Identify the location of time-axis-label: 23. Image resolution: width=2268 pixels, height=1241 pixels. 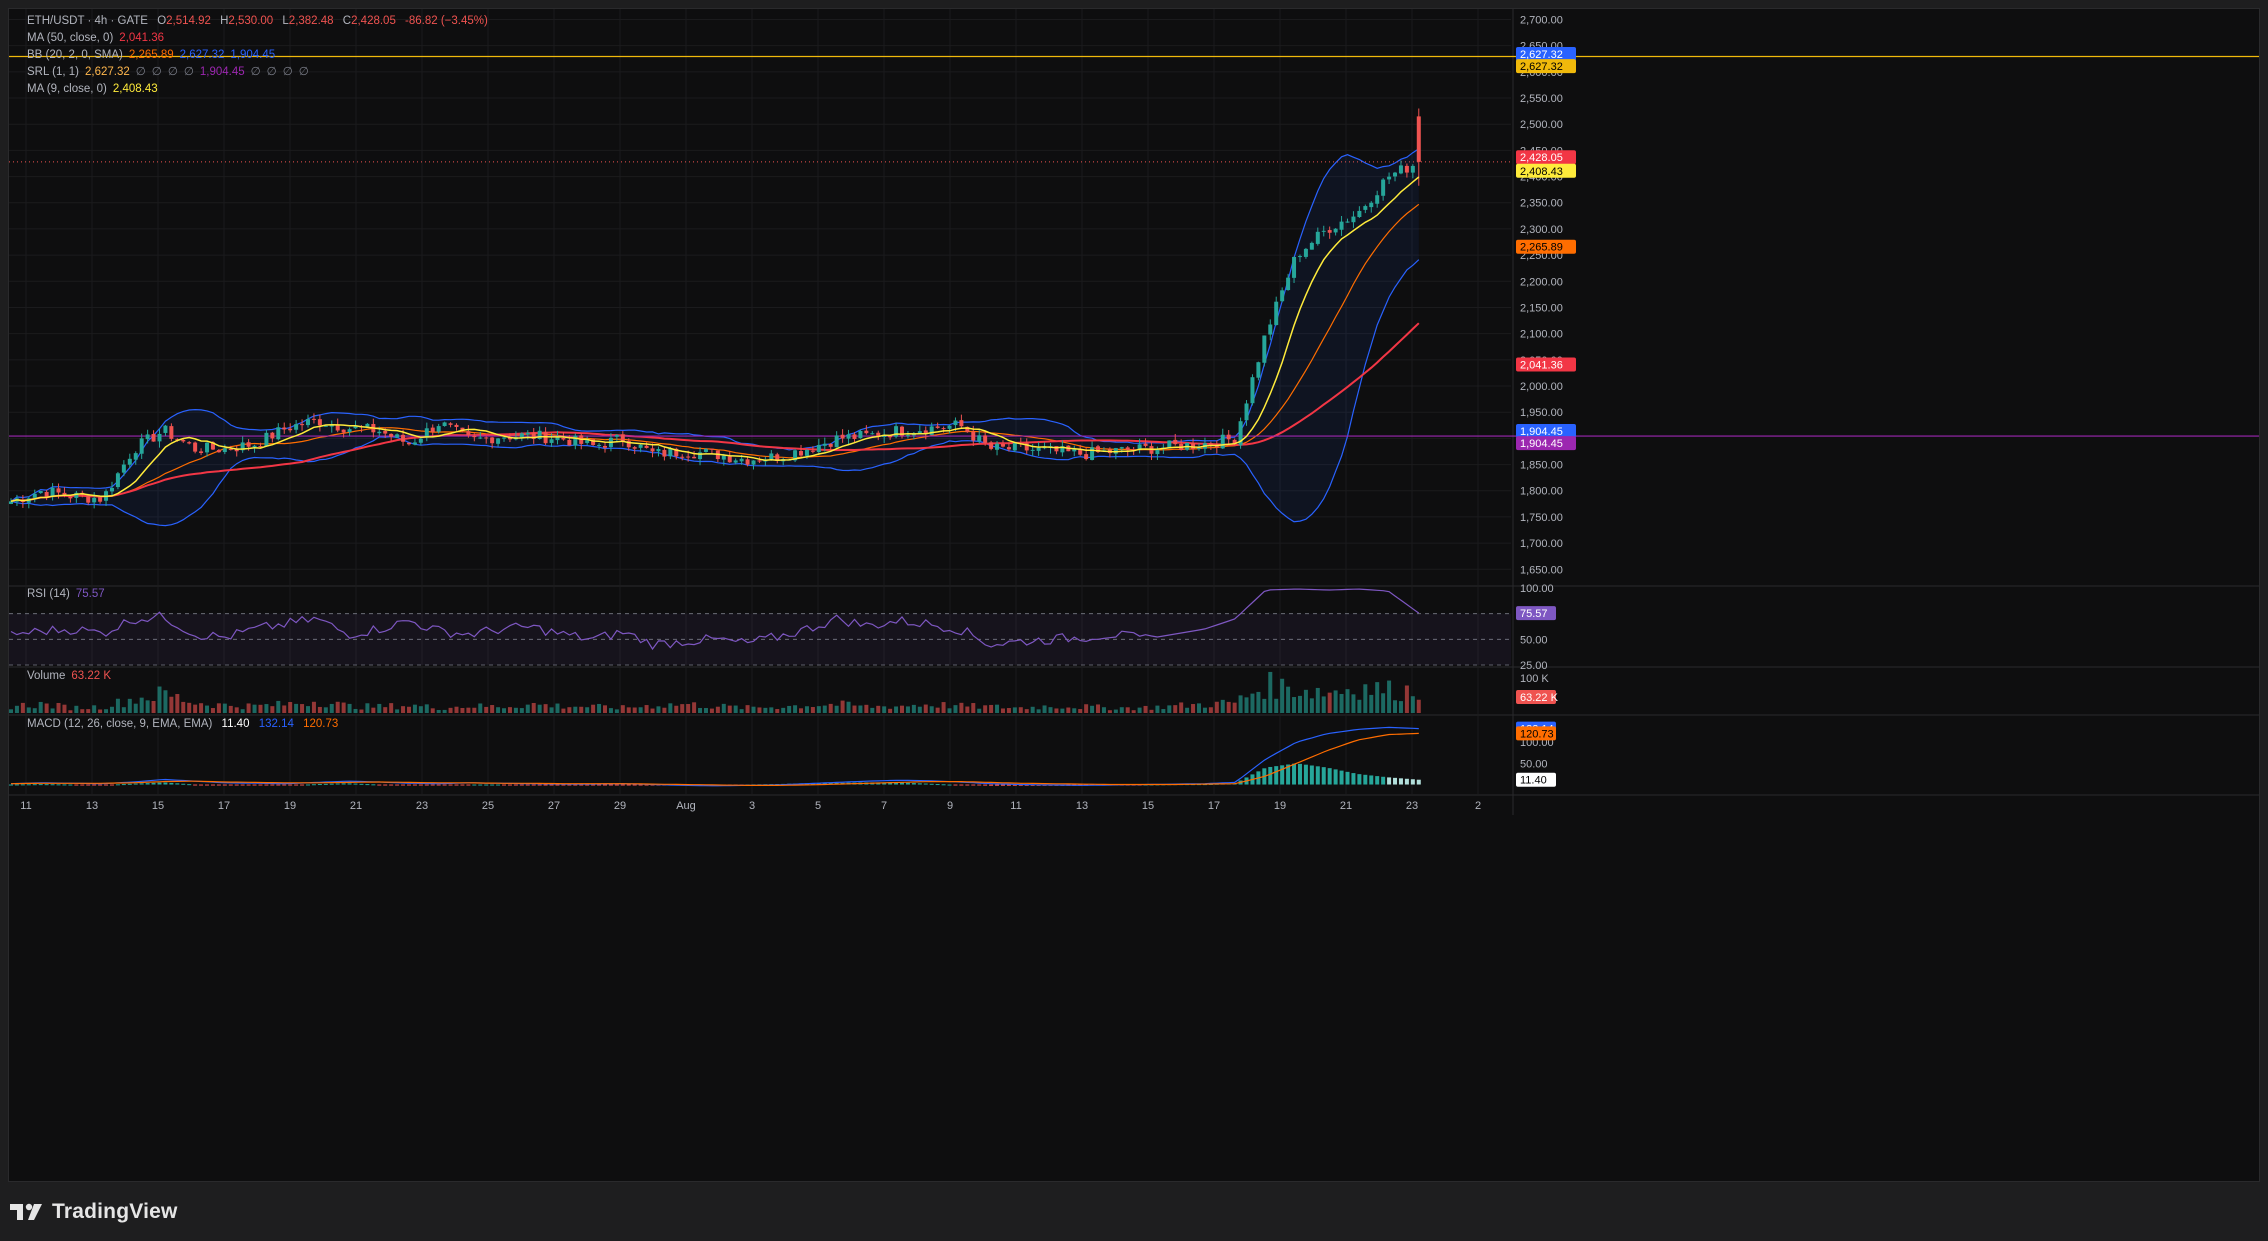
(422, 806).